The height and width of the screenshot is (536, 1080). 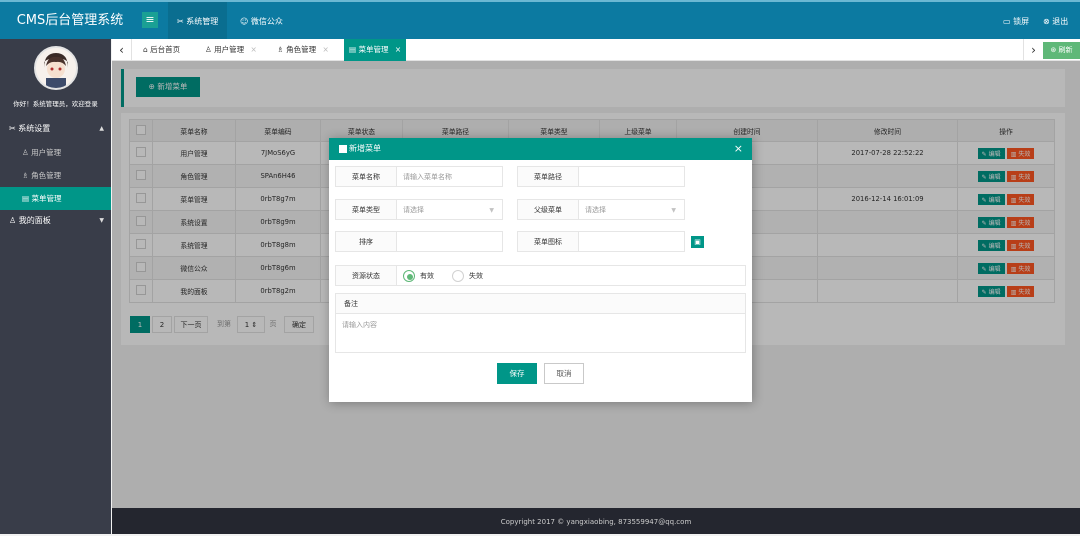 I want to click on tab-system-management: ✂ 系统管理, so click(x=198, y=20).